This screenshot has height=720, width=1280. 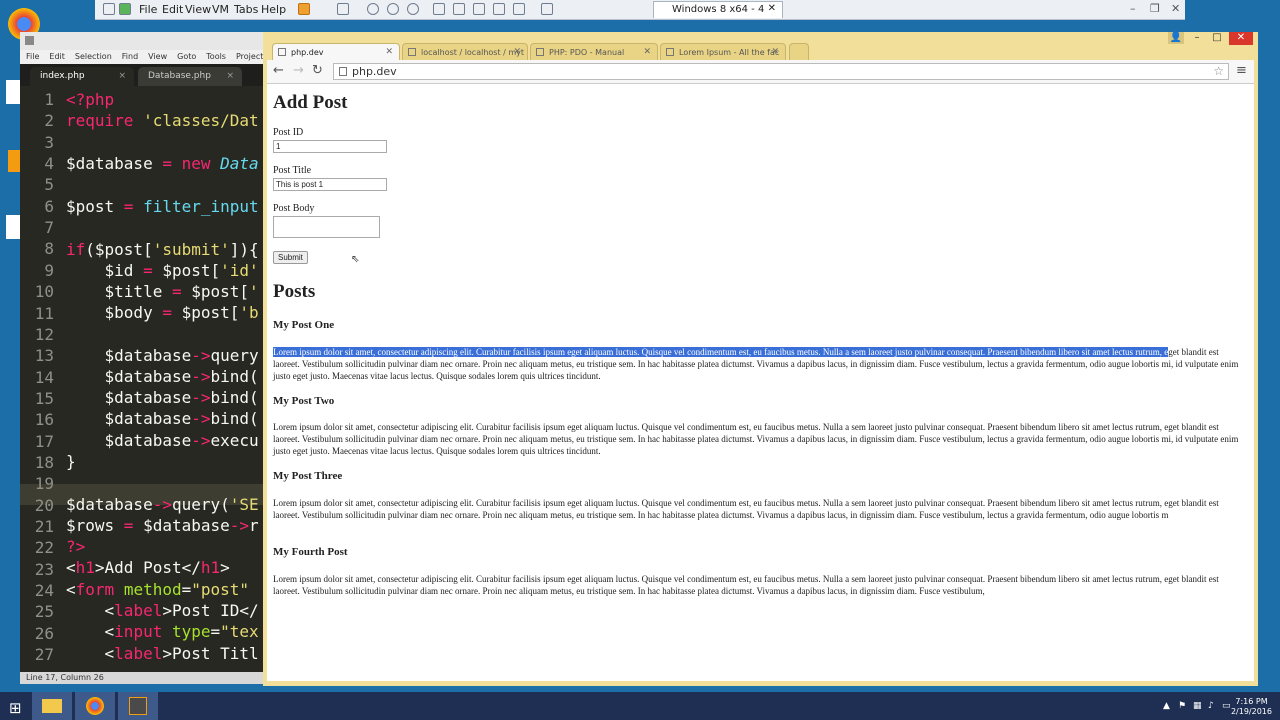 What do you see at coordinates (49, 249) in the screenshot?
I see `line-number: 8` at bounding box center [49, 249].